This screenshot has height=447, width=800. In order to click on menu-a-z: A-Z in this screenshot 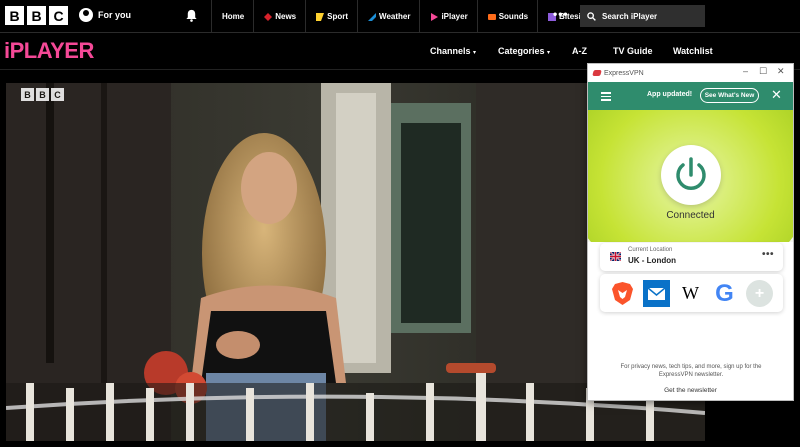, I will do `click(592, 51)`.